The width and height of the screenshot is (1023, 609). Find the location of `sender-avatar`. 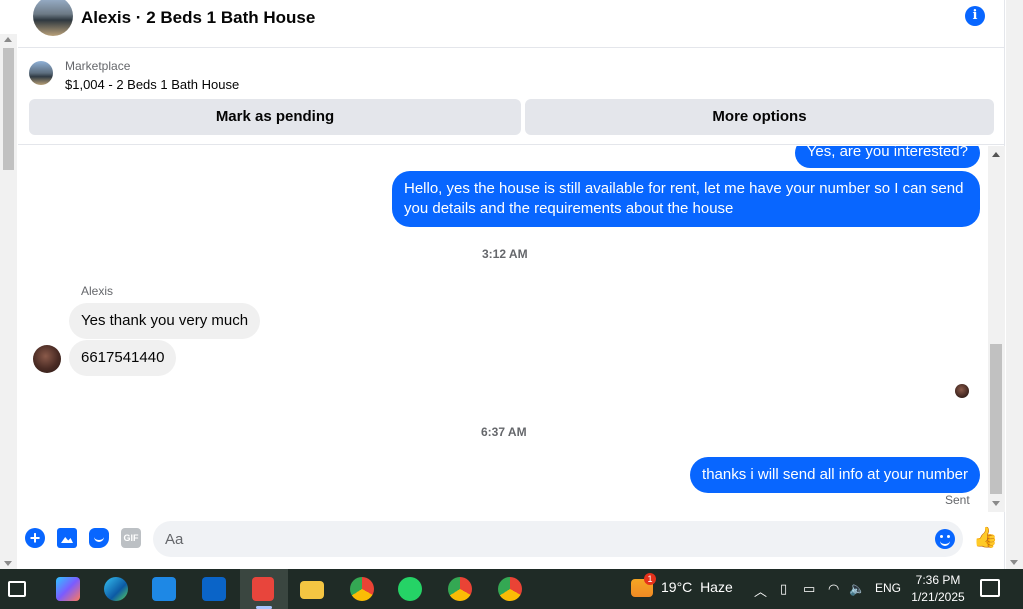

sender-avatar is located at coordinates (47, 359).